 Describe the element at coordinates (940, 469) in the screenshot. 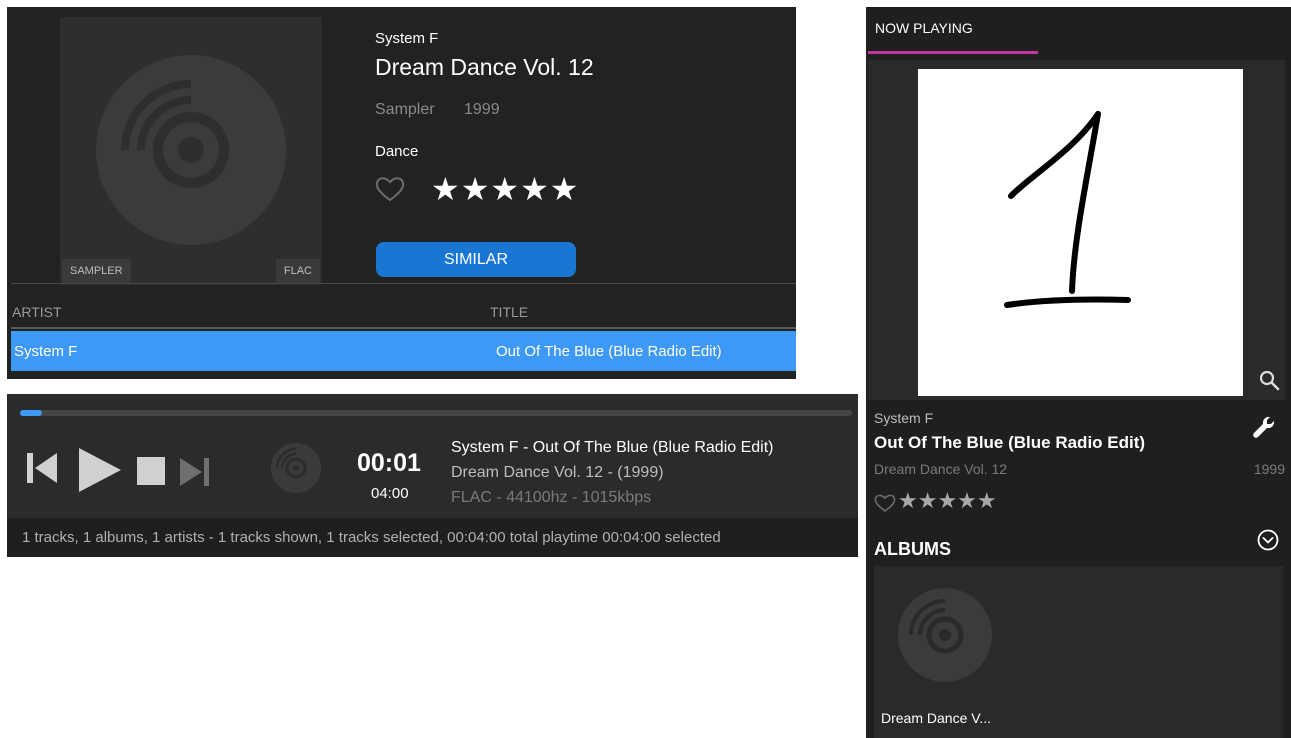

I see `now-playing-album-name: Dream Dance Vol. 12` at that location.